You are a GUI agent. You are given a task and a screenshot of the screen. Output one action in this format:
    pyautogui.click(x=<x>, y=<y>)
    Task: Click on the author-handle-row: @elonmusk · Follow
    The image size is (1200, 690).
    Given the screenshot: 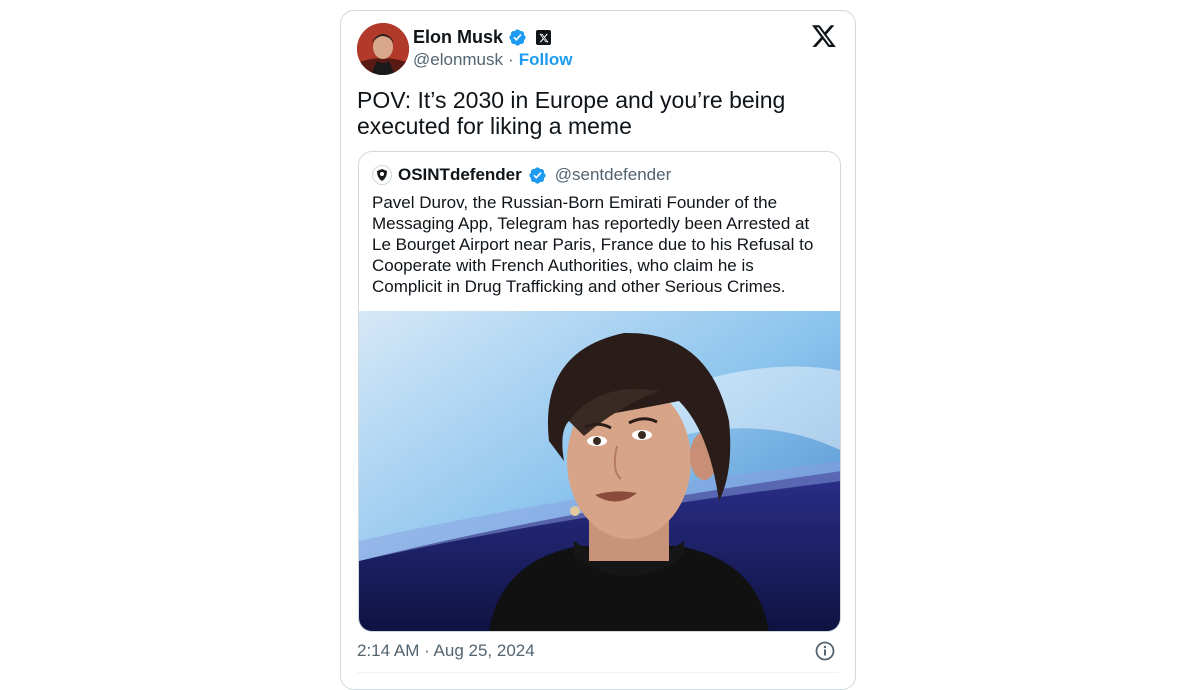 What is the action you would take?
    pyautogui.click(x=493, y=60)
    